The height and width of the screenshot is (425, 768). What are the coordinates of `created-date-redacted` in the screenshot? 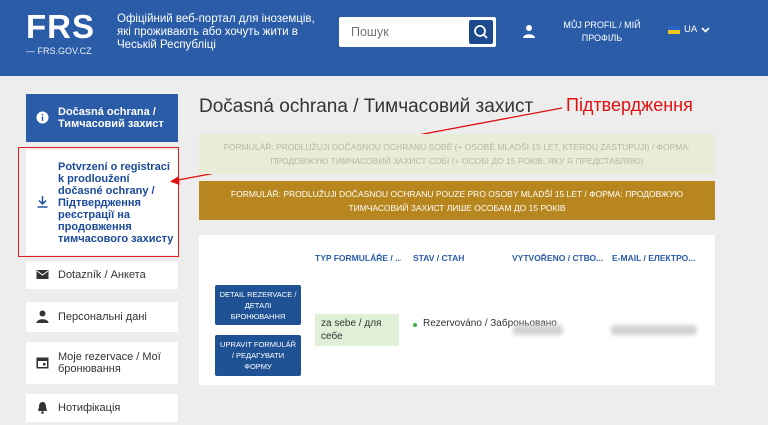 It's located at (538, 330).